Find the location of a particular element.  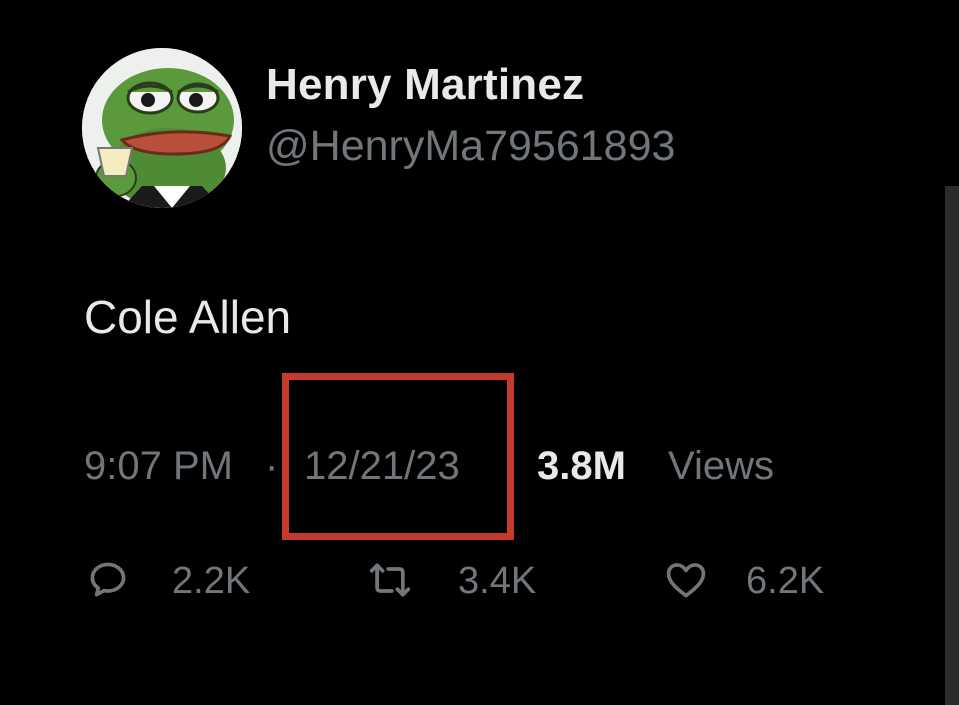

reply-bubble-icon is located at coordinates (108, 579).